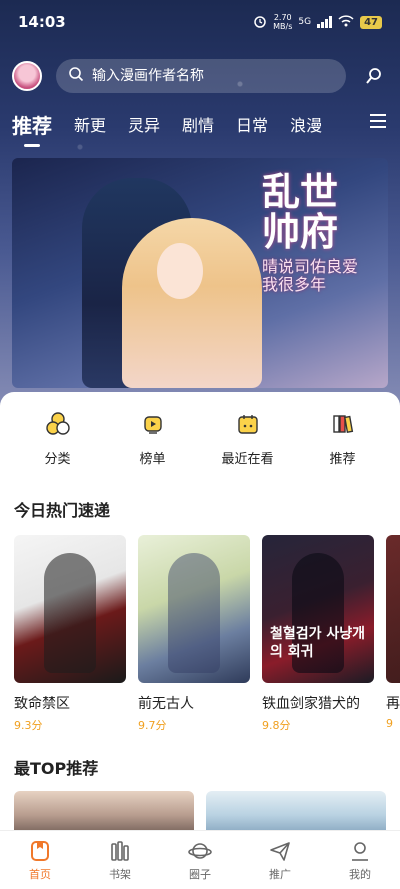  I want to click on user-avatar, so click(27, 76).